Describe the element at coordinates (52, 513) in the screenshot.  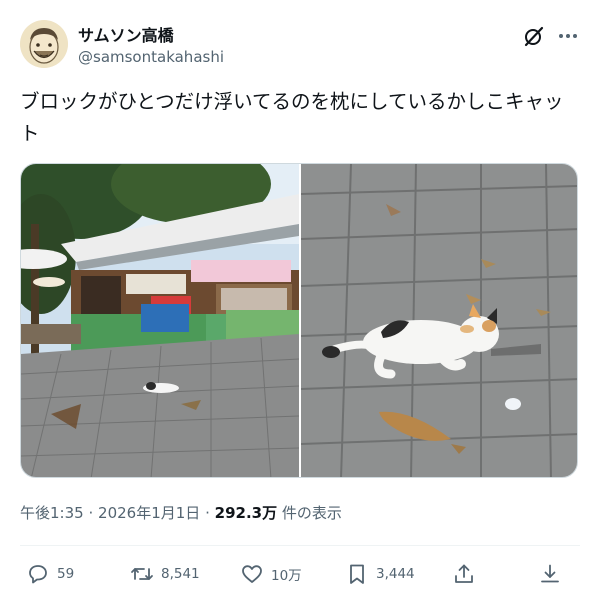
I see `post-time: 午後1:35` at that location.